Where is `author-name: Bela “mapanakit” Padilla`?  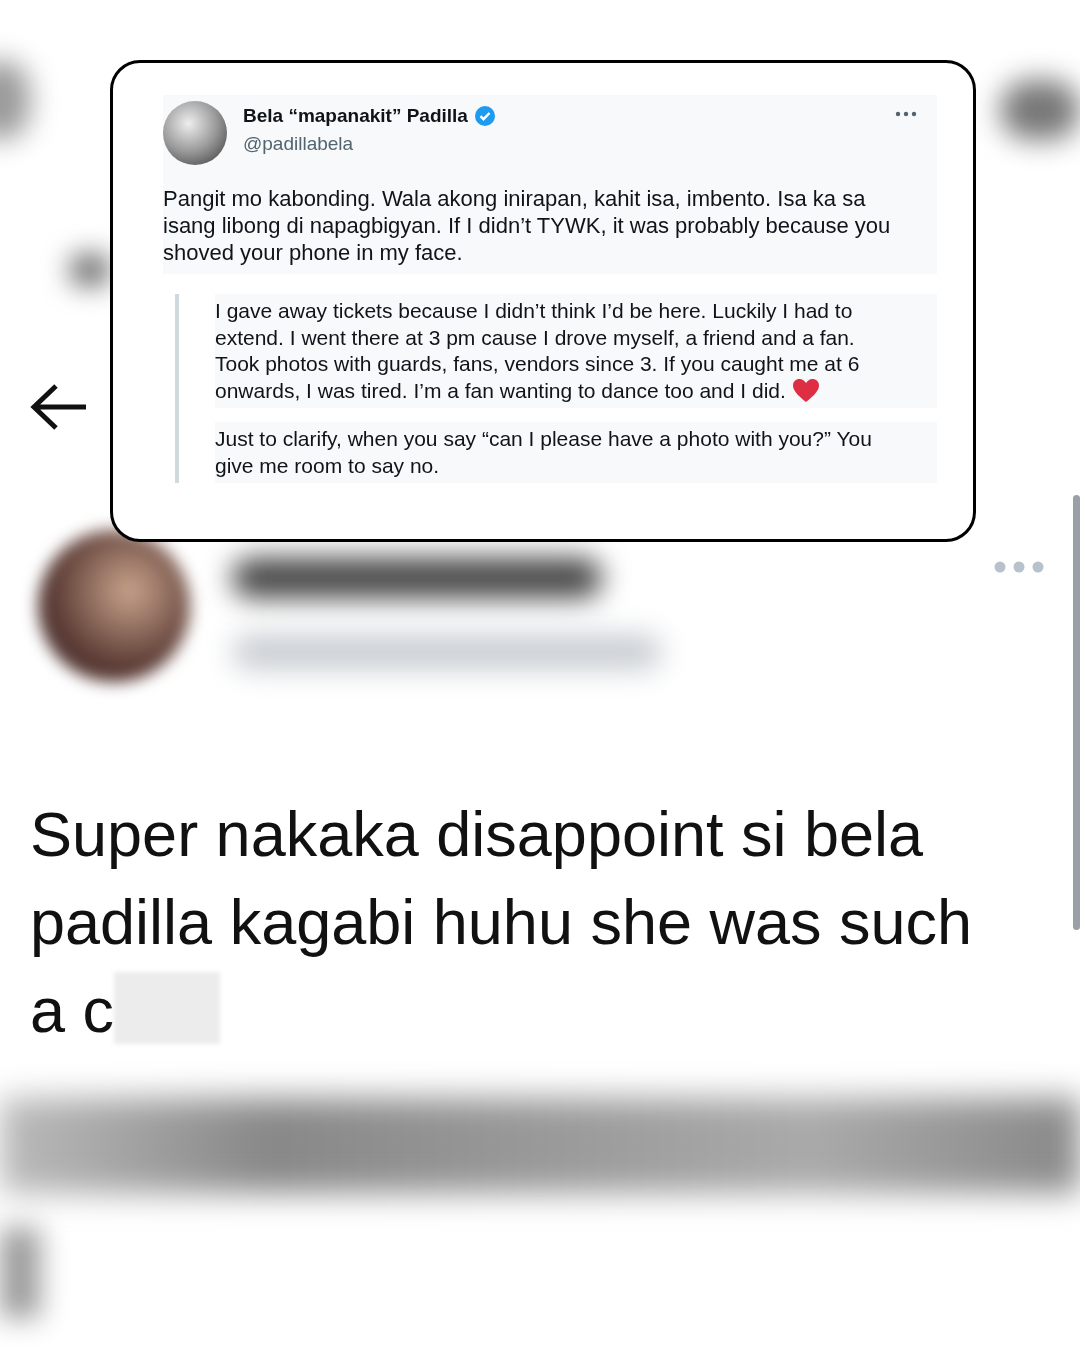 author-name: Bela “mapanakit” Padilla is located at coordinates (355, 116).